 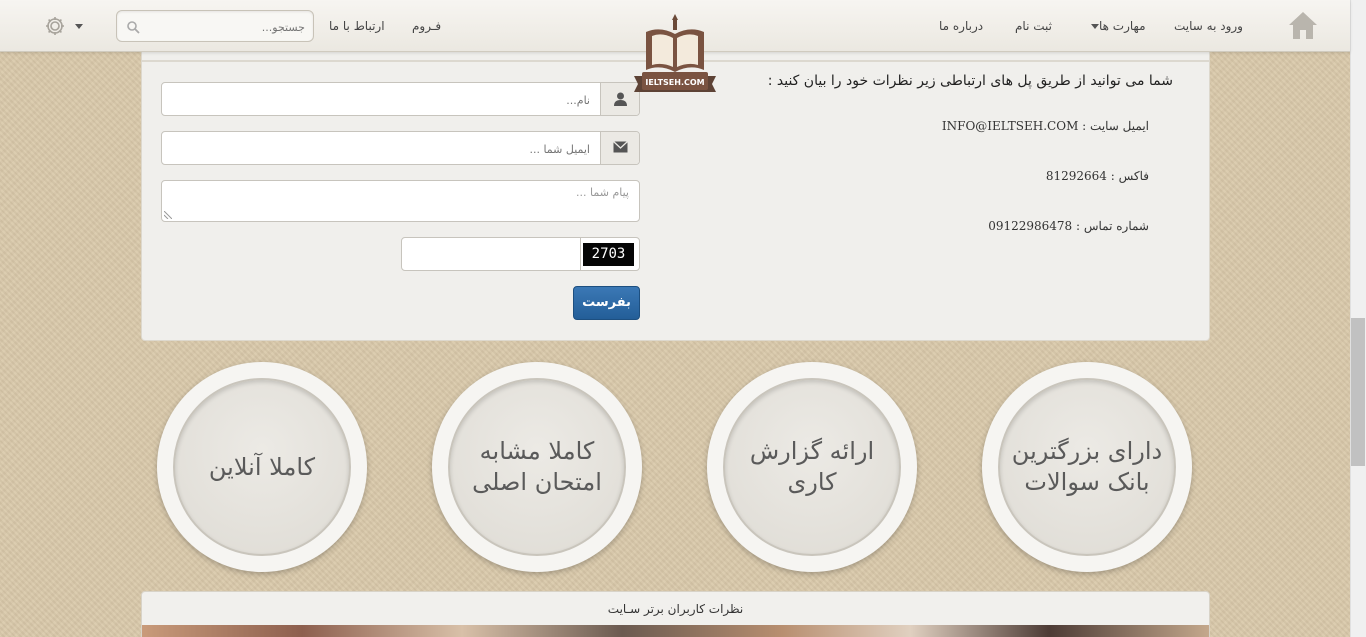 I want to click on nav-contact: ارتباط با ما, so click(x=357, y=26).